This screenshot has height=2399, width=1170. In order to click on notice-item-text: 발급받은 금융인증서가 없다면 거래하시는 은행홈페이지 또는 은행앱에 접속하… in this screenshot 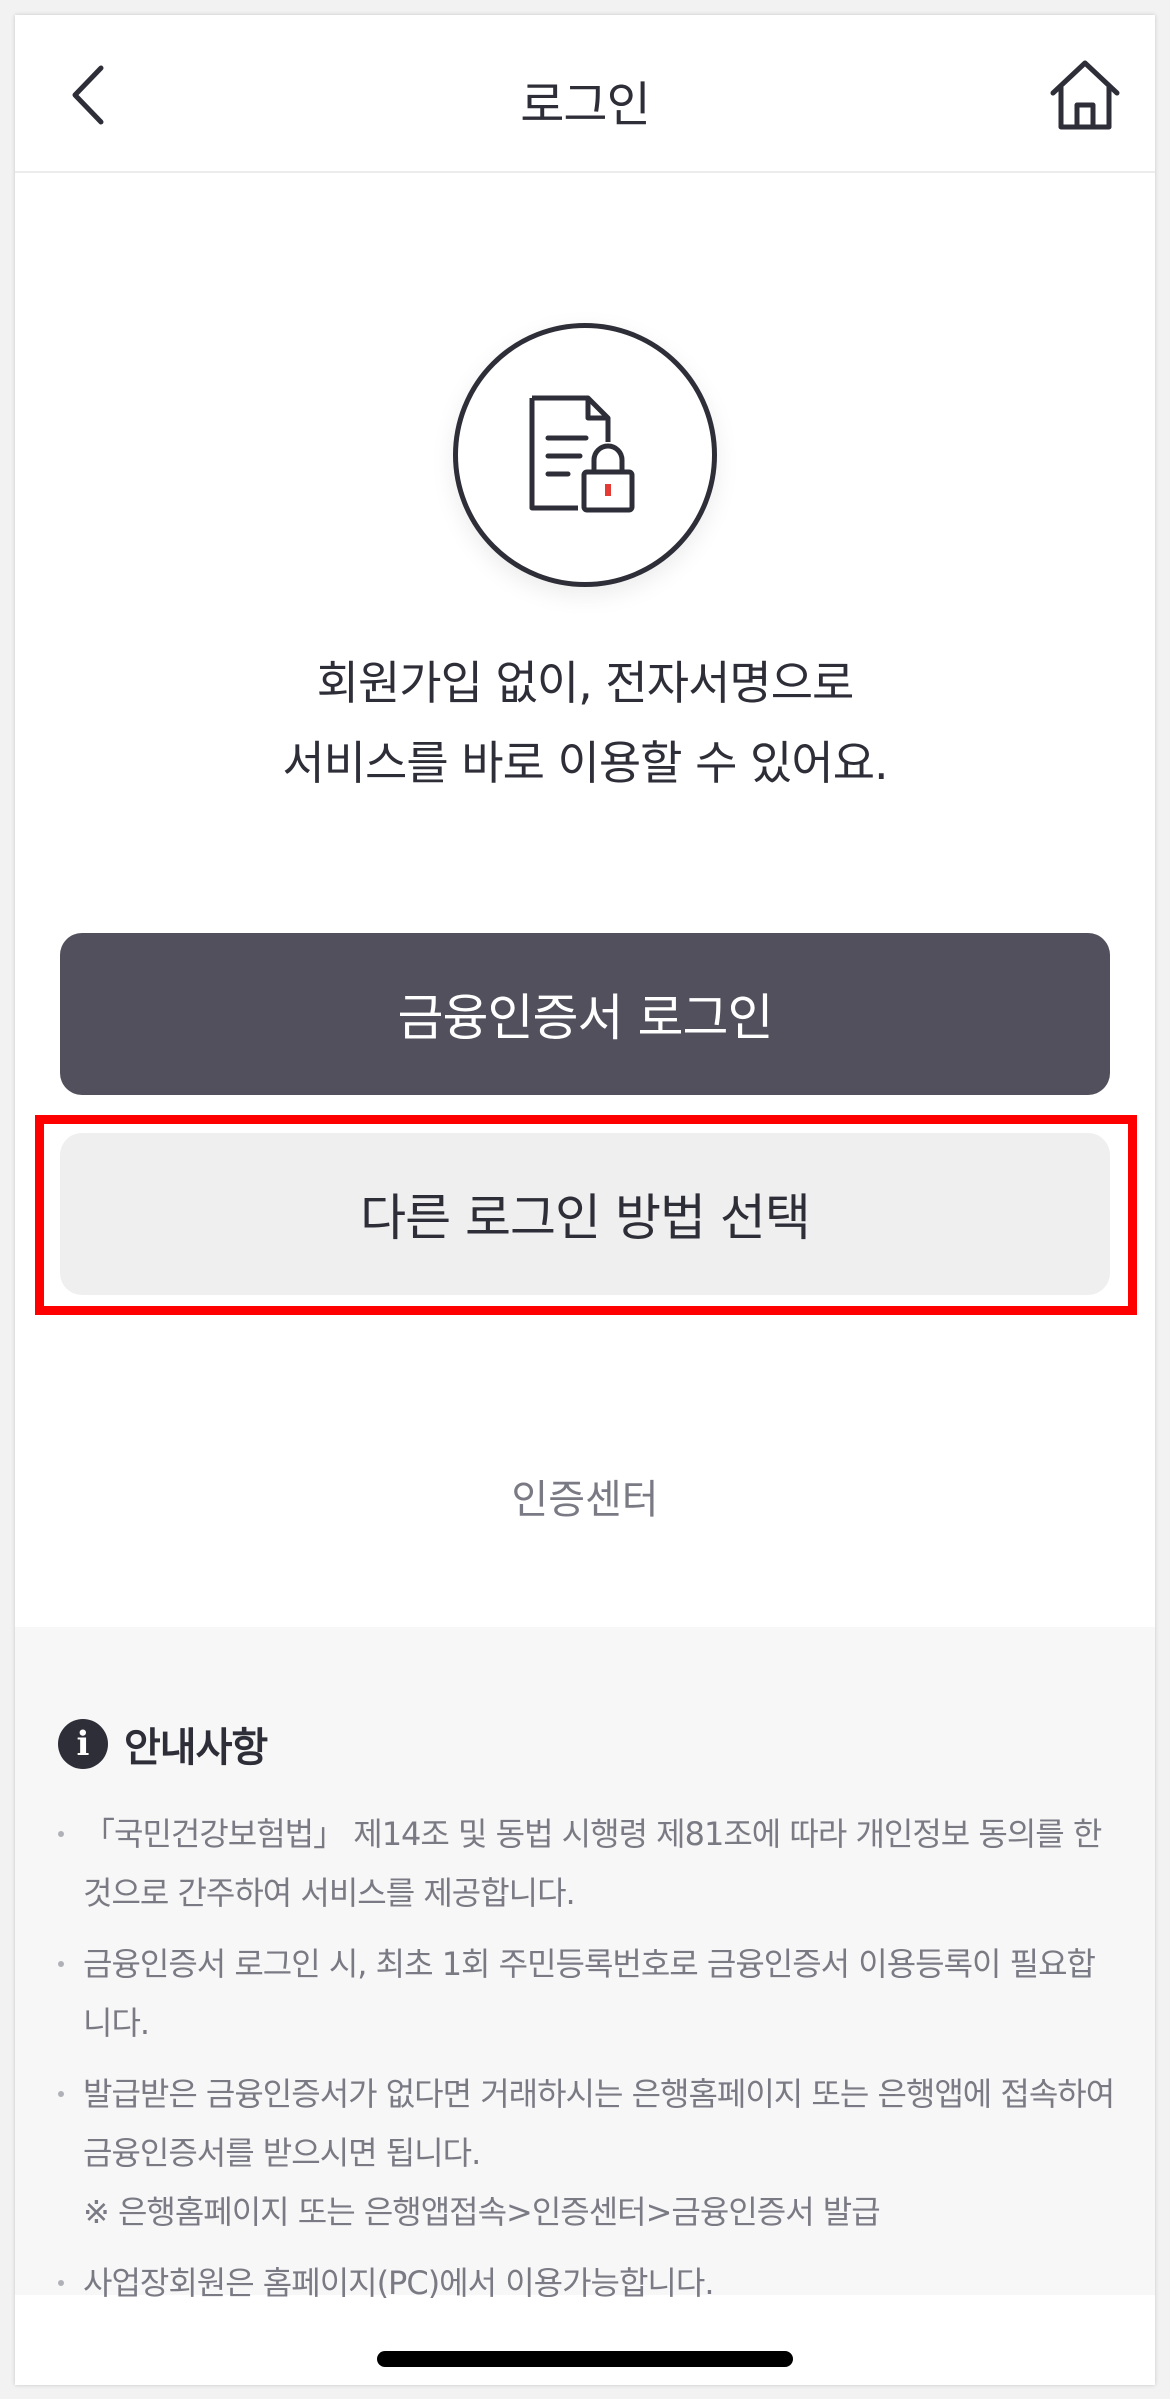, I will do `click(599, 2123)`.